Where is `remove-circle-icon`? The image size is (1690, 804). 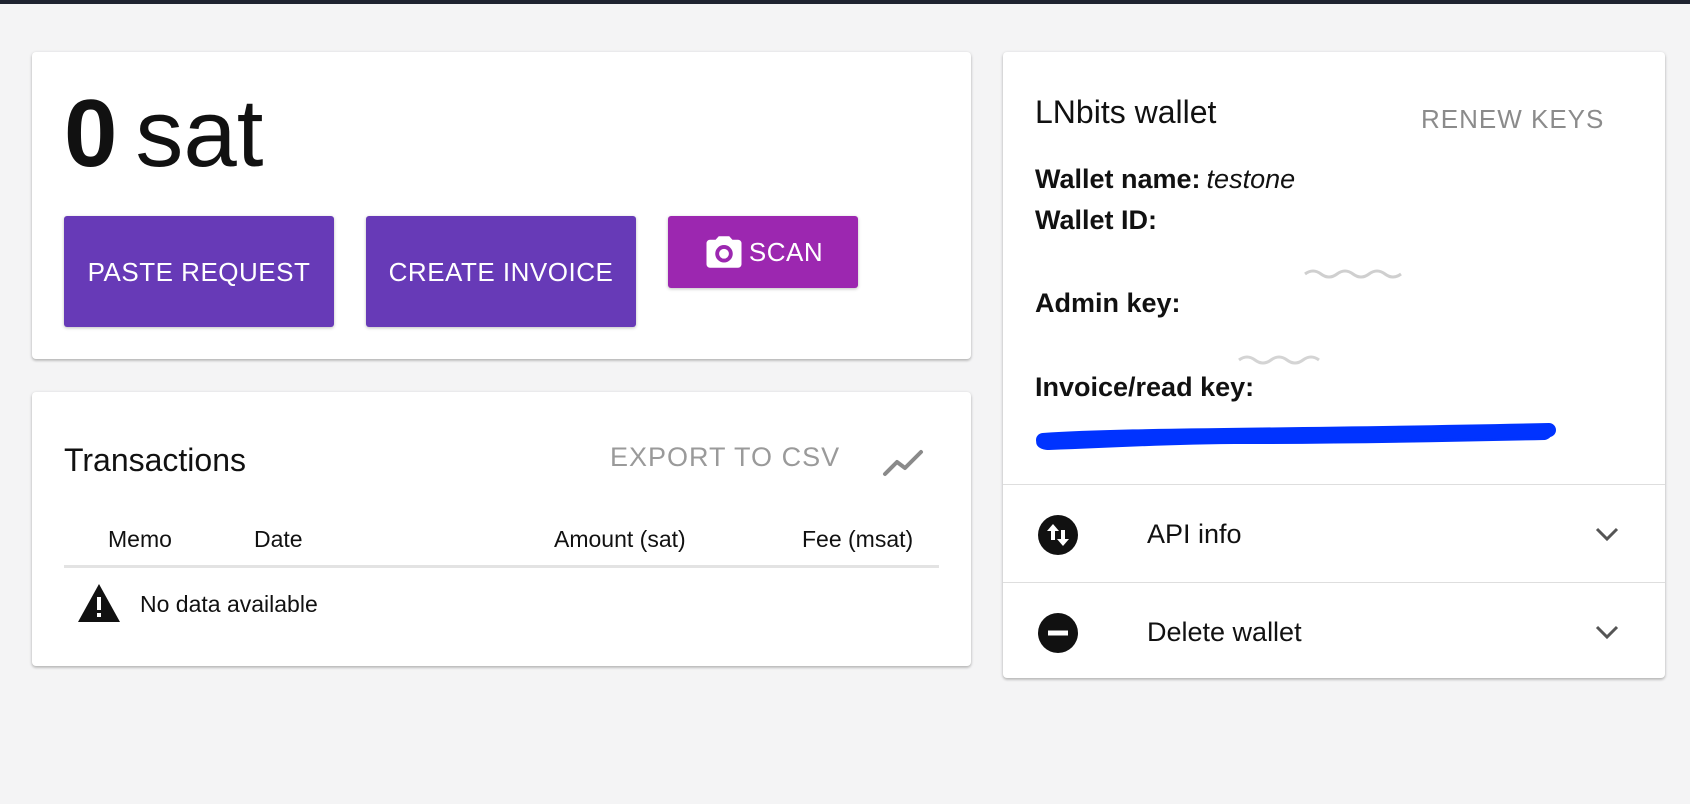
remove-circle-icon is located at coordinates (1058, 633).